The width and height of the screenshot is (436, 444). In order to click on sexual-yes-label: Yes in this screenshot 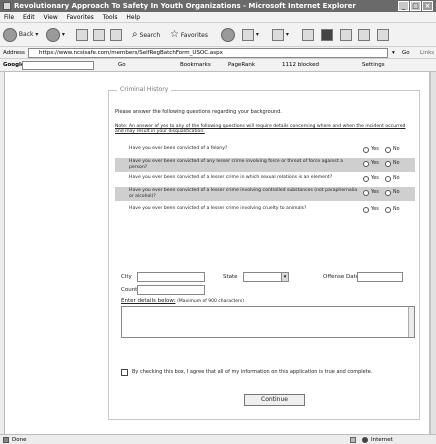, I will do `click(375, 178)`.